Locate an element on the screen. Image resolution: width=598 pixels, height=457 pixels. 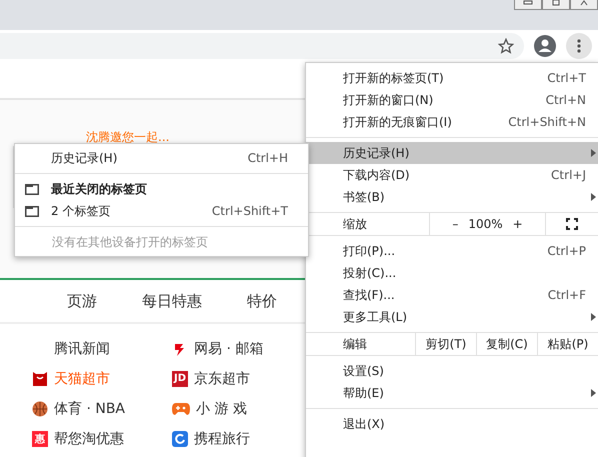
zoom-out-button: – is located at coordinates (455, 224).